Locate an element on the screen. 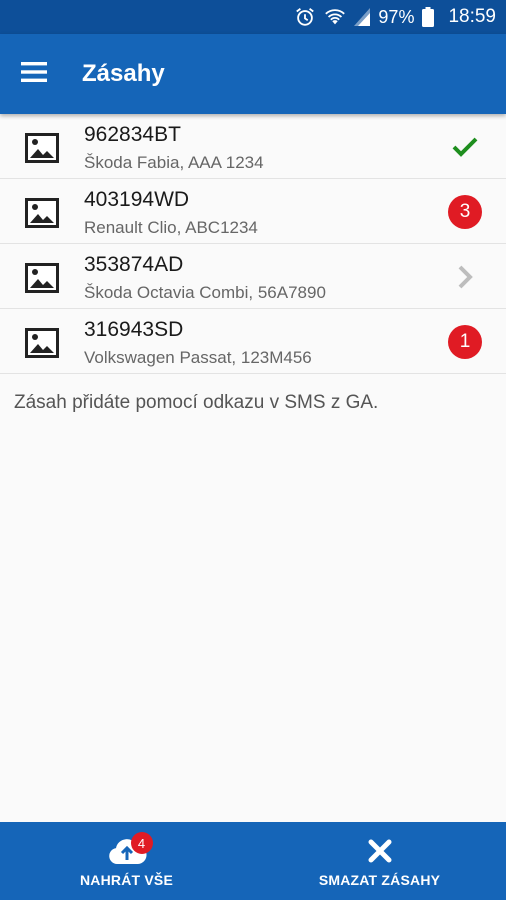 The width and height of the screenshot is (506, 900). upload-all-button: 4 NAHRÁT VŠE is located at coordinates (126, 861).